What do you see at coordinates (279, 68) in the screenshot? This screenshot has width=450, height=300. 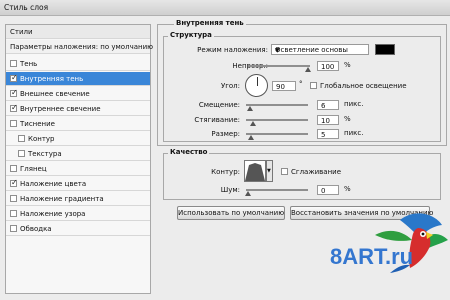 I see `opacity-slider` at bounding box center [279, 68].